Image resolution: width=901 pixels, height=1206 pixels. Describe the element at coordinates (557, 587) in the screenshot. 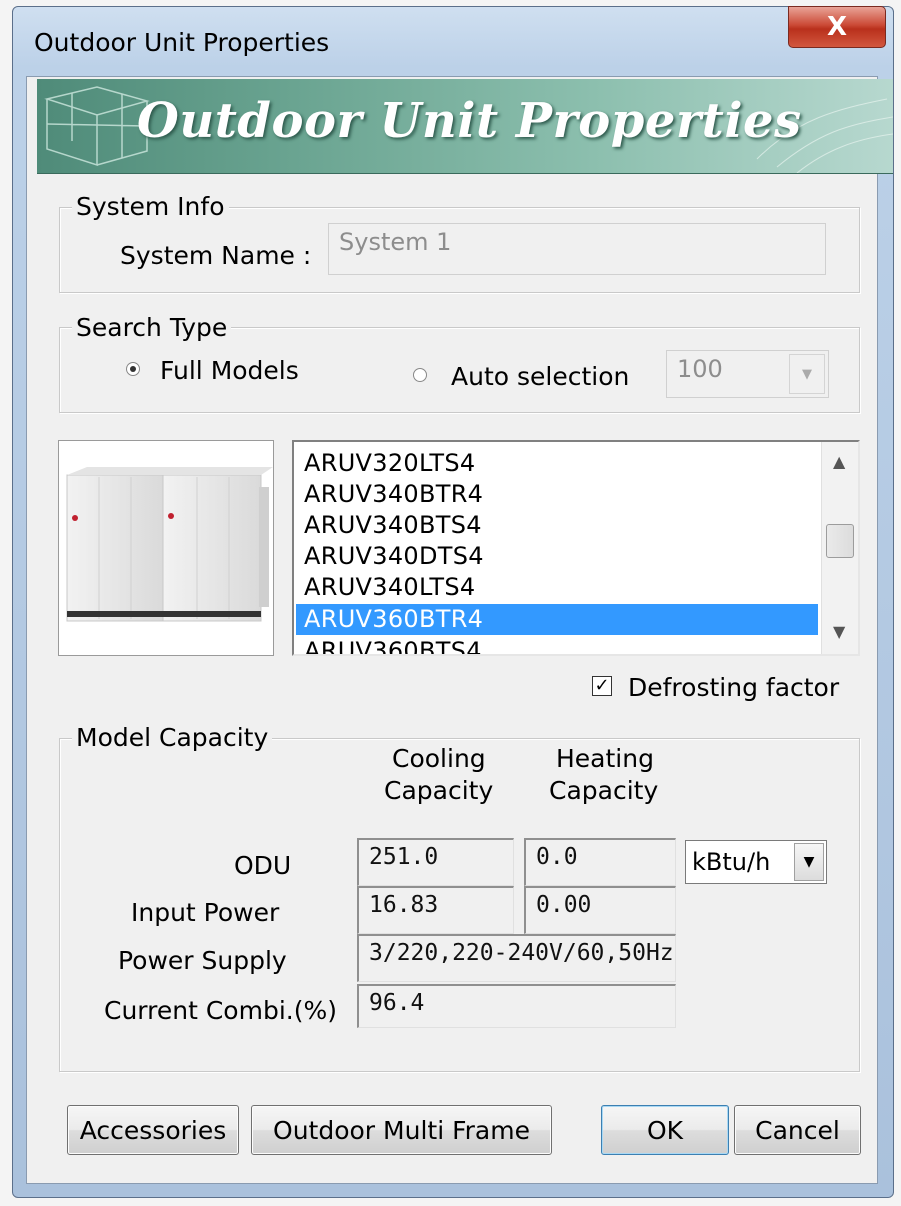

I see `list-item: ARUV340LTS4` at that location.